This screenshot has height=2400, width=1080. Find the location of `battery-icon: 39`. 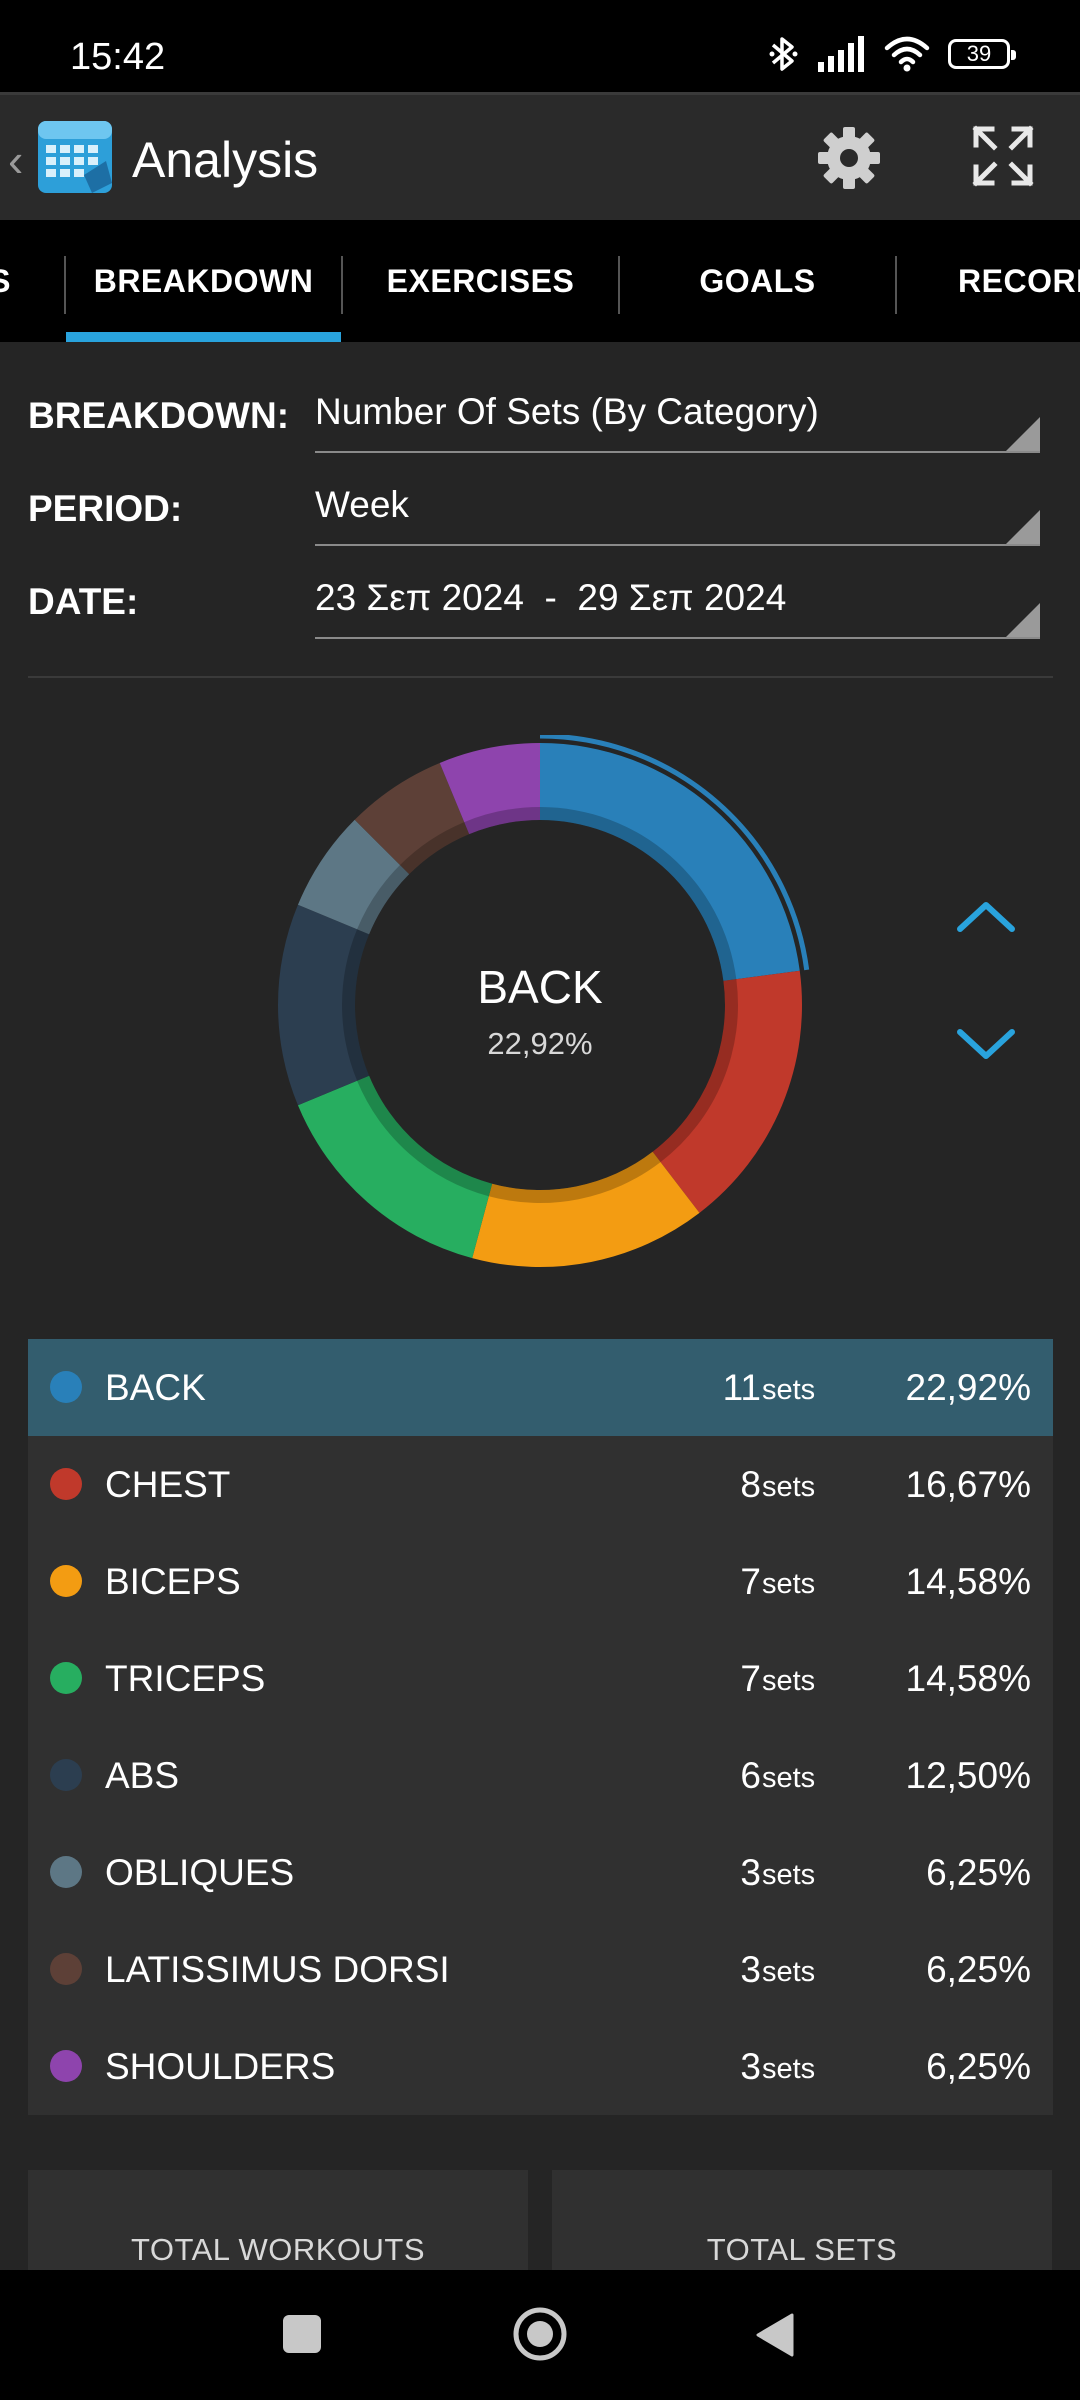

battery-icon: 39 is located at coordinates (982, 54).